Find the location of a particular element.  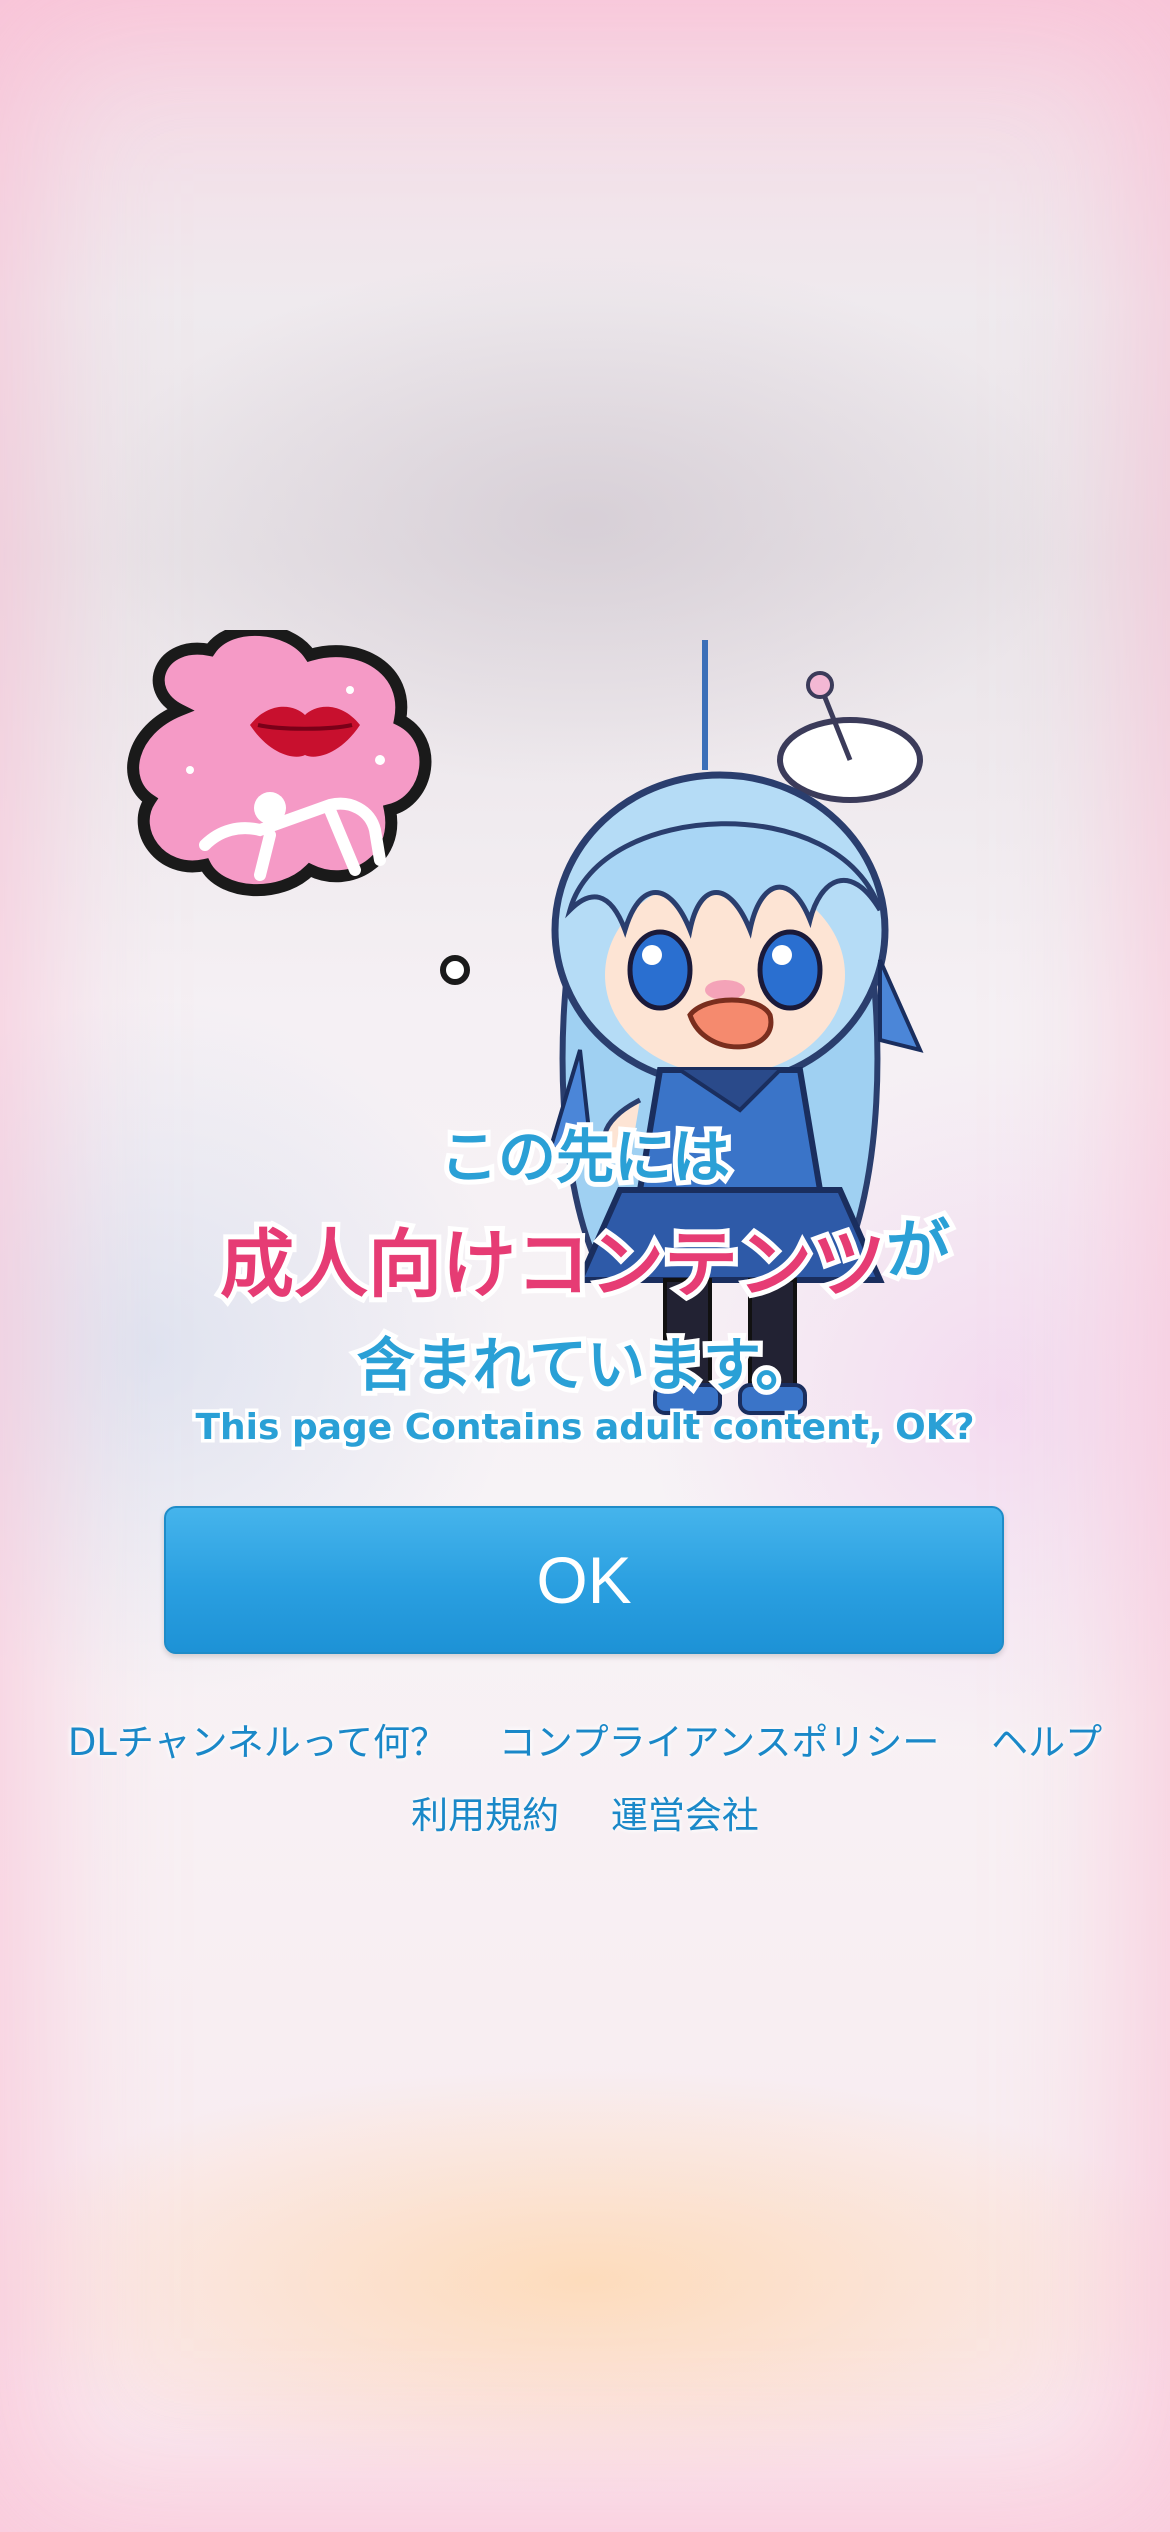

warning-particle: が is located at coordinates (918, 1251).